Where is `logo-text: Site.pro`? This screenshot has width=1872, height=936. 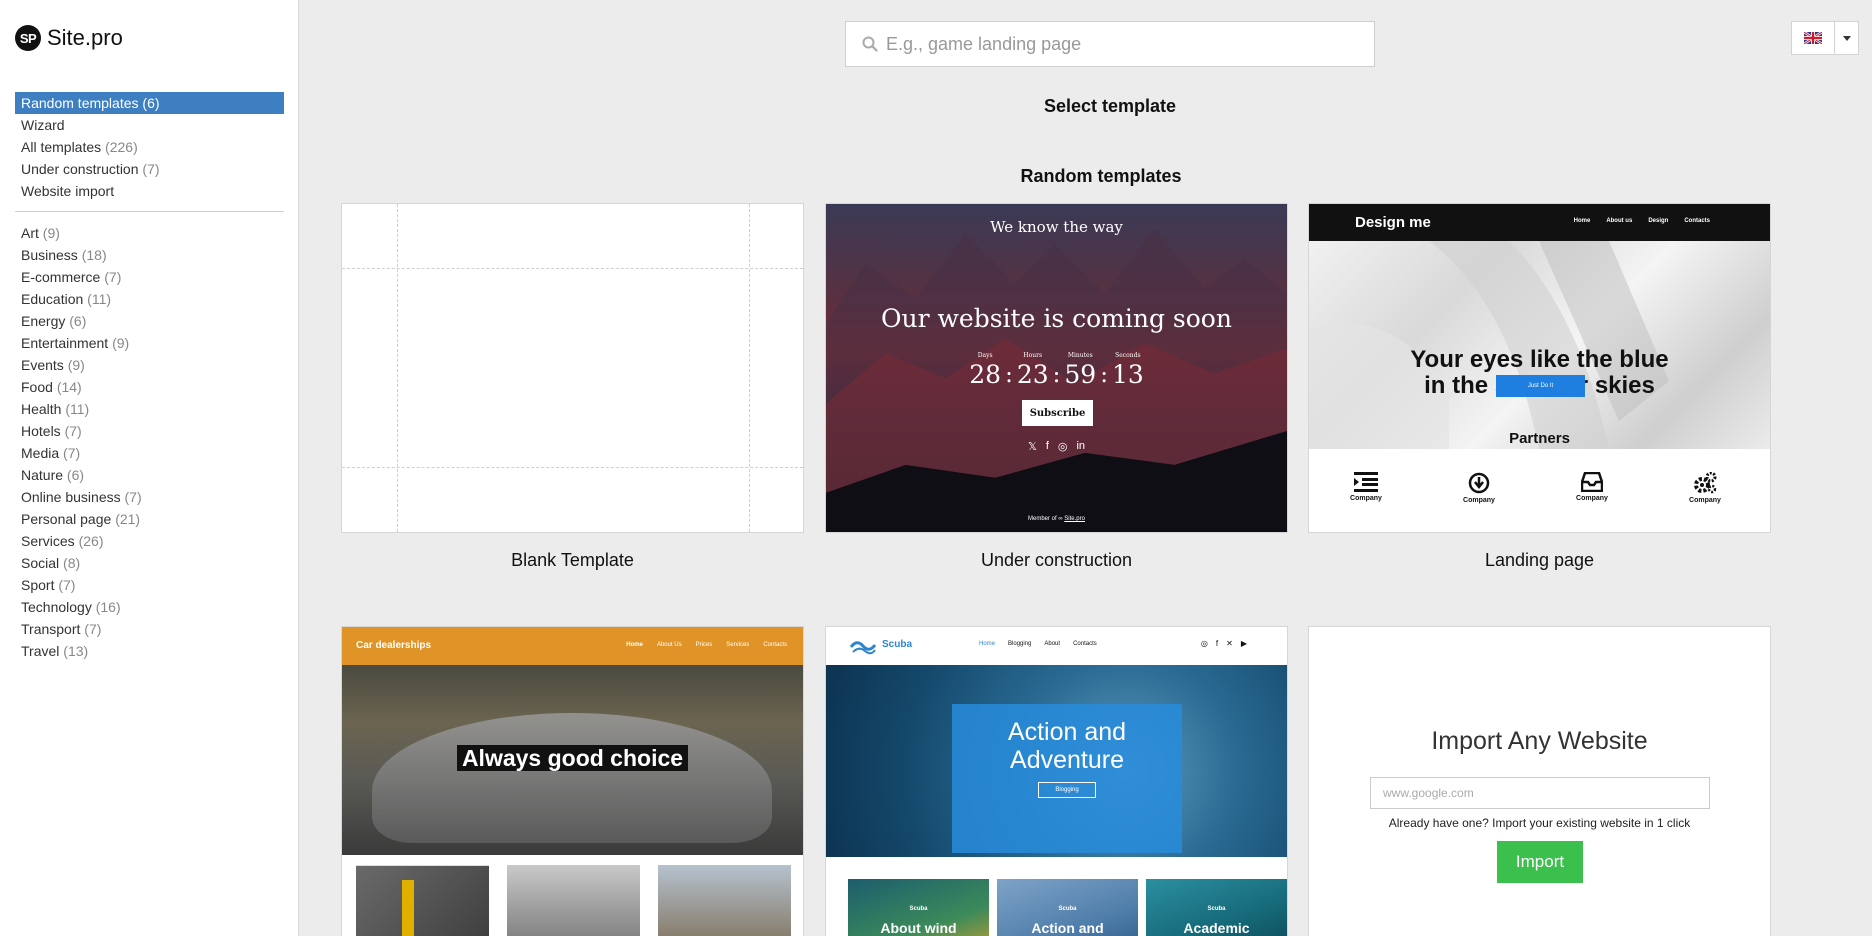
logo-text: Site.pro is located at coordinates (85, 37).